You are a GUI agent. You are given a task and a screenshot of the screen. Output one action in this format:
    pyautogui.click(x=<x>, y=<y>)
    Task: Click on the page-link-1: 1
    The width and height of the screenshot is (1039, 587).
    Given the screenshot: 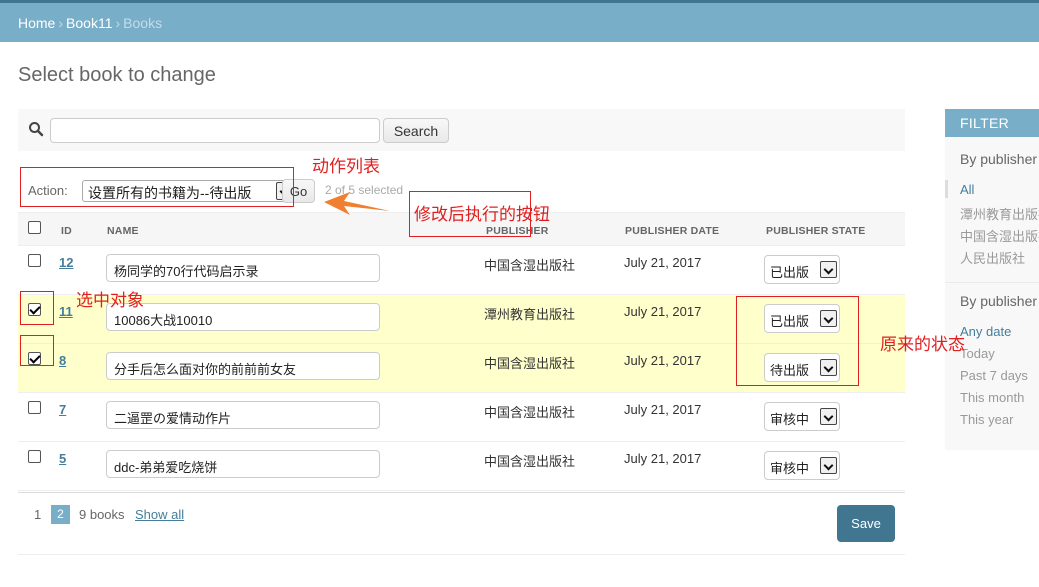 What is the action you would take?
    pyautogui.click(x=37, y=514)
    